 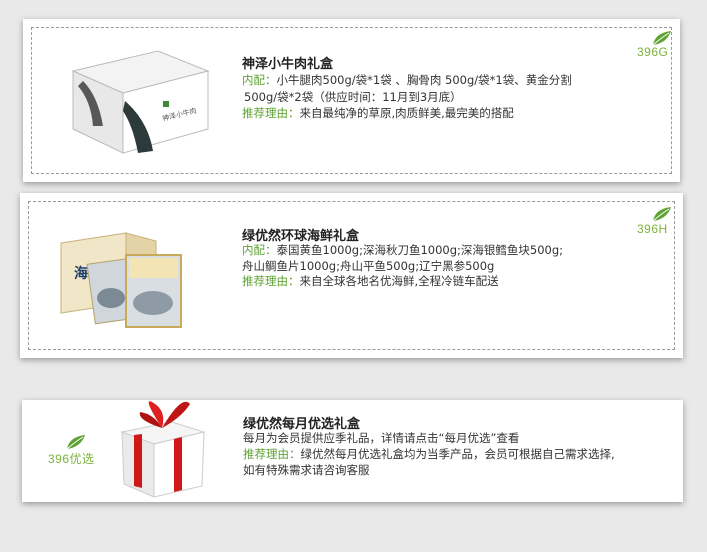 I want to click on reason-text: 来自最纯净的草原,肉质鲜美,最完美的搭配, so click(x=406, y=113).